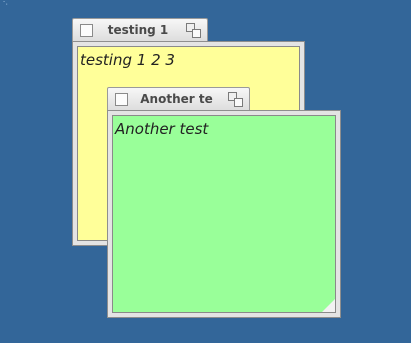 The image size is (411, 343). Describe the element at coordinates (4, 3) in the screenshot. I see `desktop-corner-marks: ⋱` at that location.